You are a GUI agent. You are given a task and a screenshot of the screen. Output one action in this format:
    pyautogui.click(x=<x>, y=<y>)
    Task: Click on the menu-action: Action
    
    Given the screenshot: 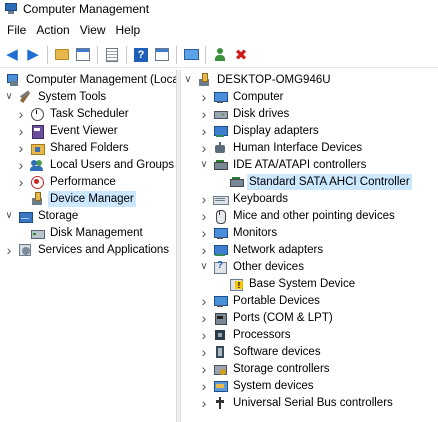 What is the action you would take?
    pyautogui.click(x=54, y=30)
    